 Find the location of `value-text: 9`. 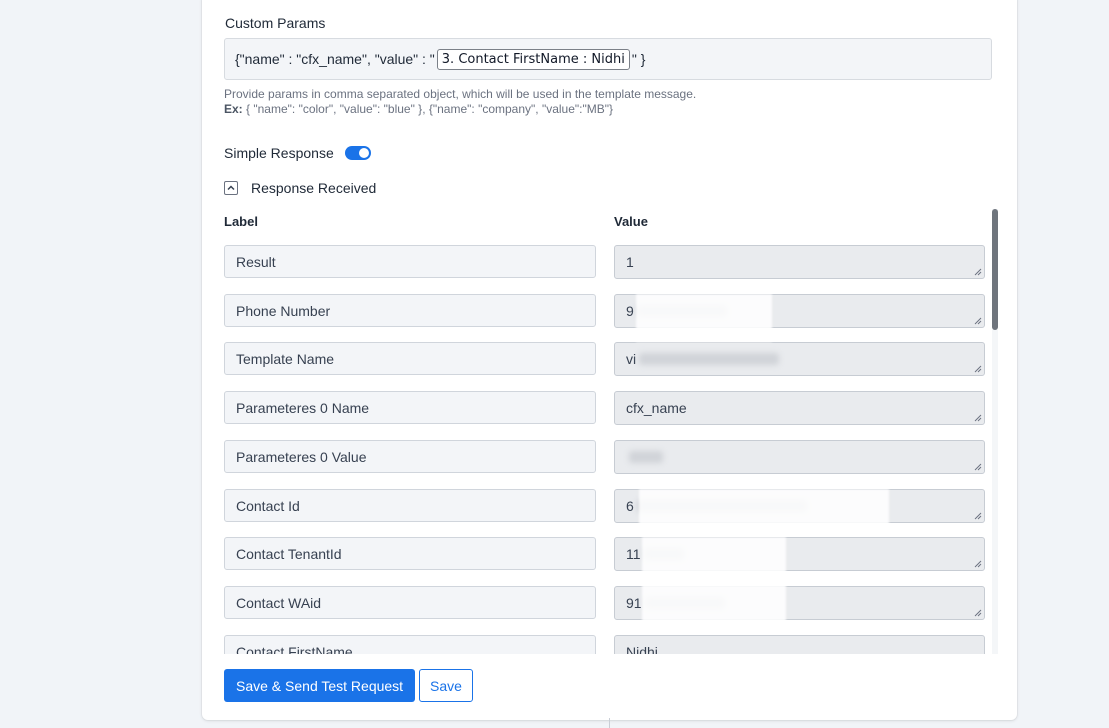

value-text: 9 is located at coordinates (630, 311).